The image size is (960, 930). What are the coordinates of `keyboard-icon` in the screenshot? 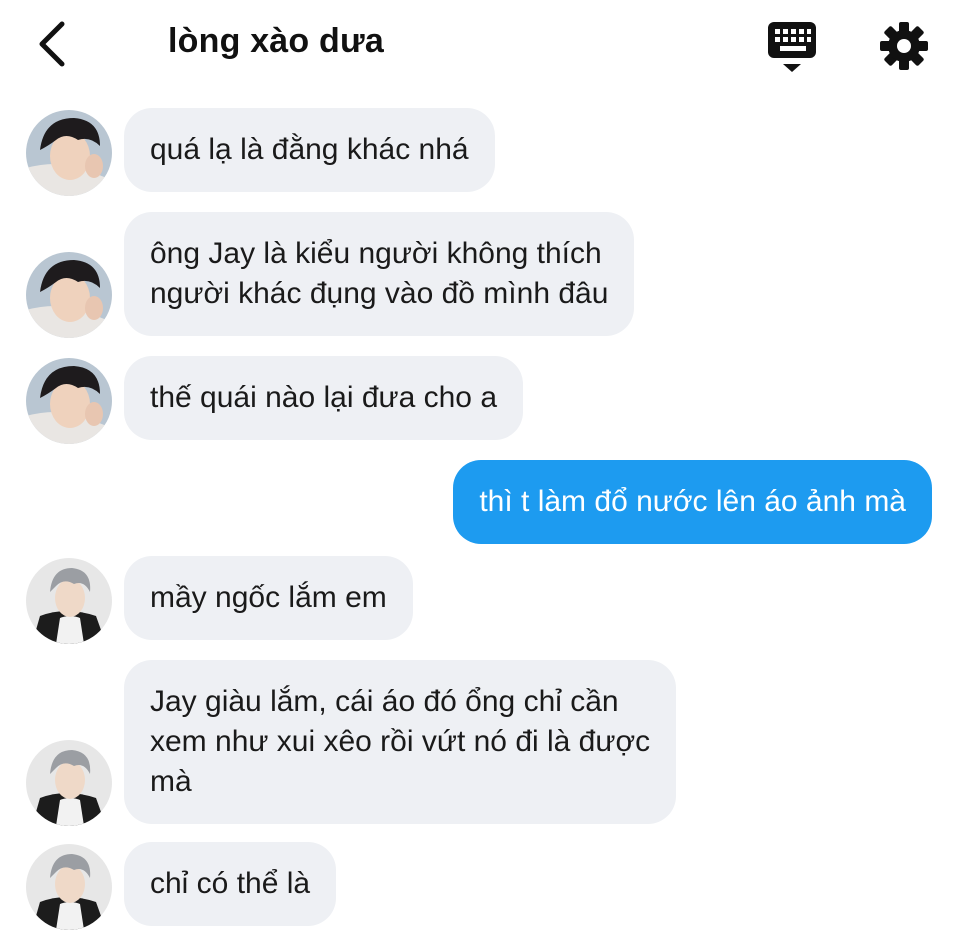 It's located at (792, 47).